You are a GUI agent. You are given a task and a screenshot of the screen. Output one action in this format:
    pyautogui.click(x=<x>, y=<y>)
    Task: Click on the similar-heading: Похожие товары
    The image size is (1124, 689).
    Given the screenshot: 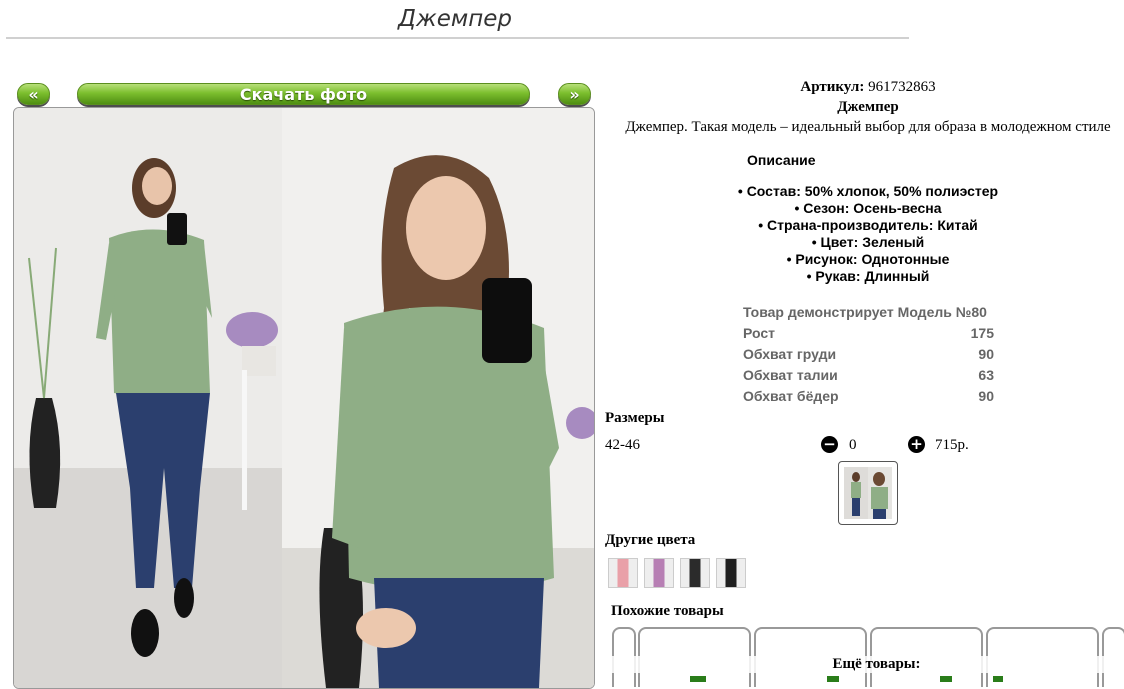 What is the action you would take?
    pyautogui.click(x=667, y=611)
    